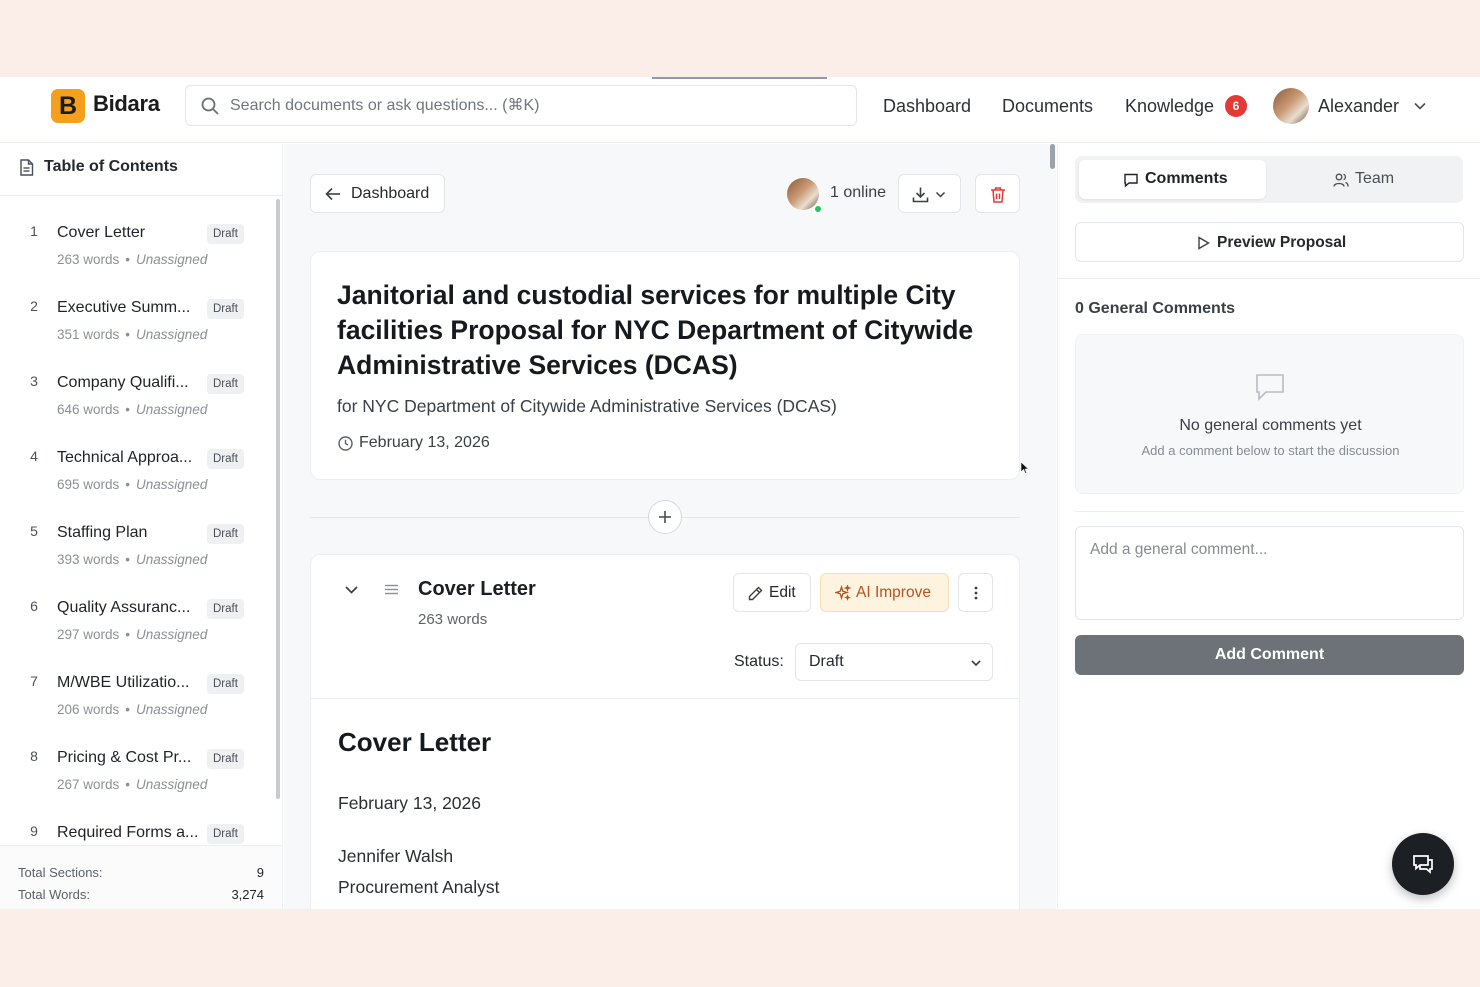  I want to click on toc-item-number: 3, so click(34, 381).